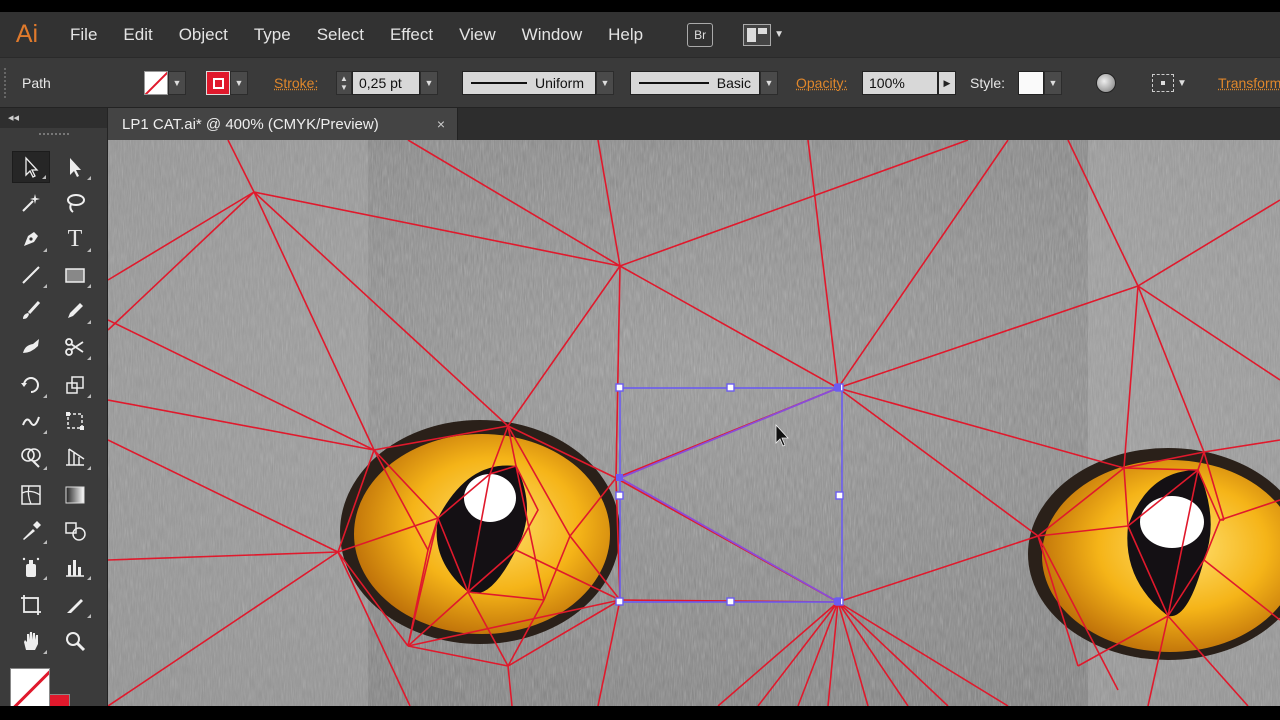 Image resolution: width=1280 pixels, height=720 pixels. Describe the element at coordinates (477, 35) in the screenshot. I see `menu-view: View` at that location.